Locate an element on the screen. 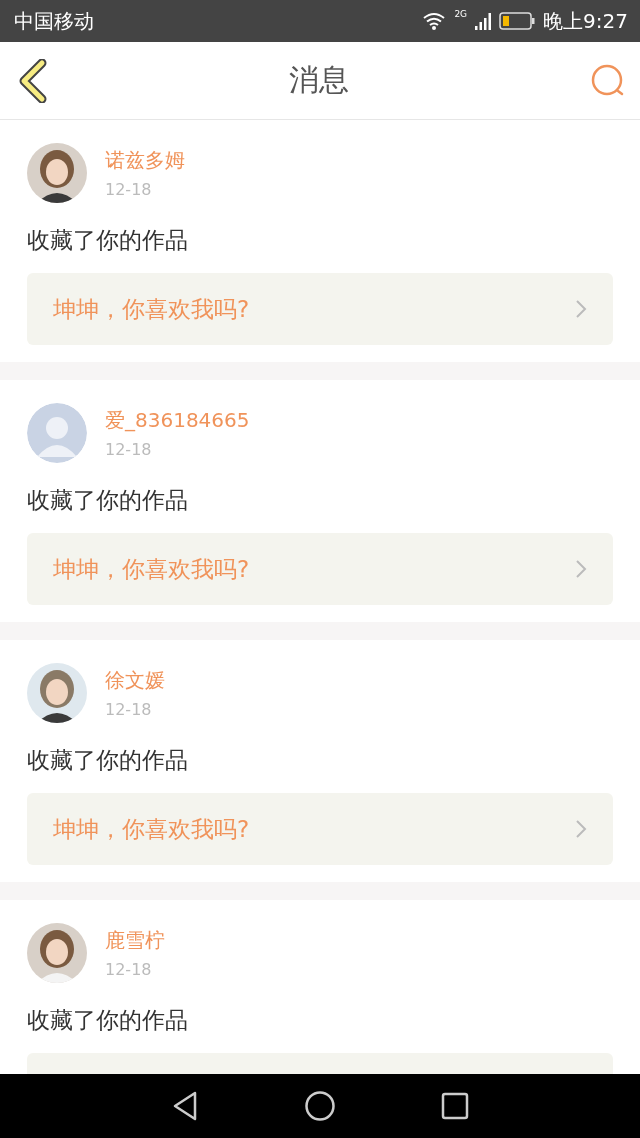 The height and width of the screenshot is (1138, 640). carrier-name: 中国移动 is located at coordinates (54, 21).